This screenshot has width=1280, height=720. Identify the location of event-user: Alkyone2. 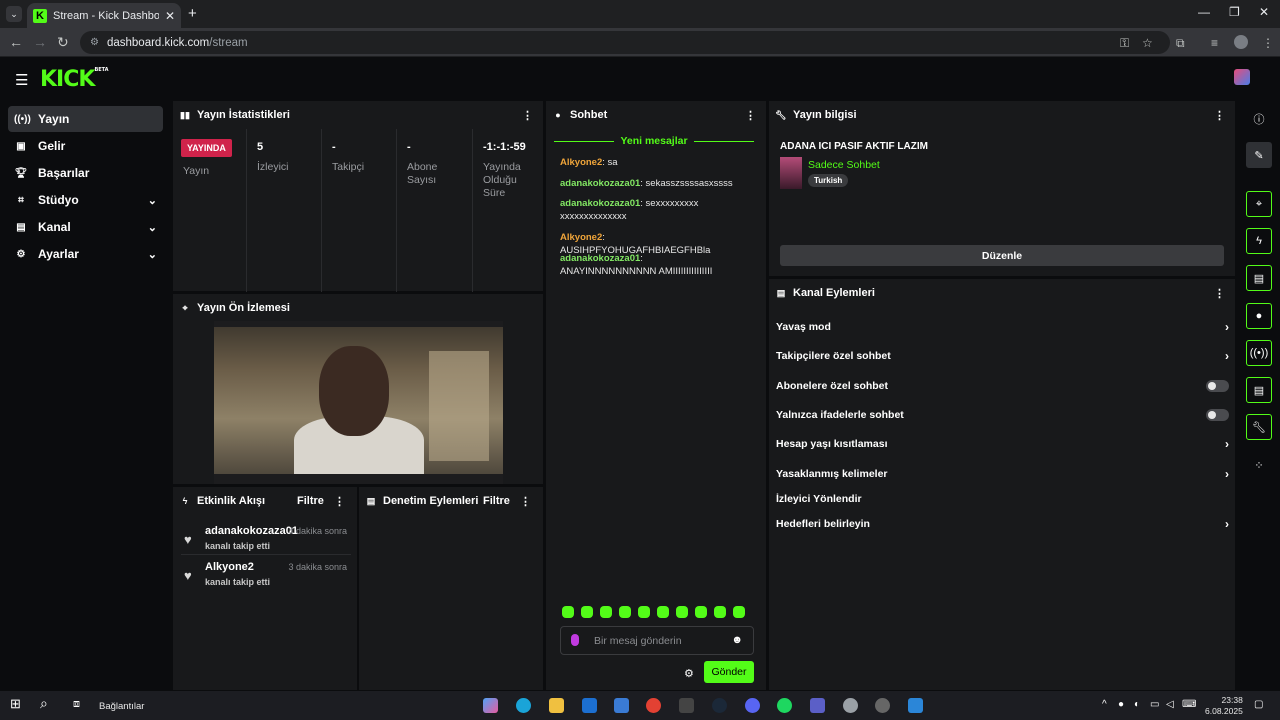
(229, 567).